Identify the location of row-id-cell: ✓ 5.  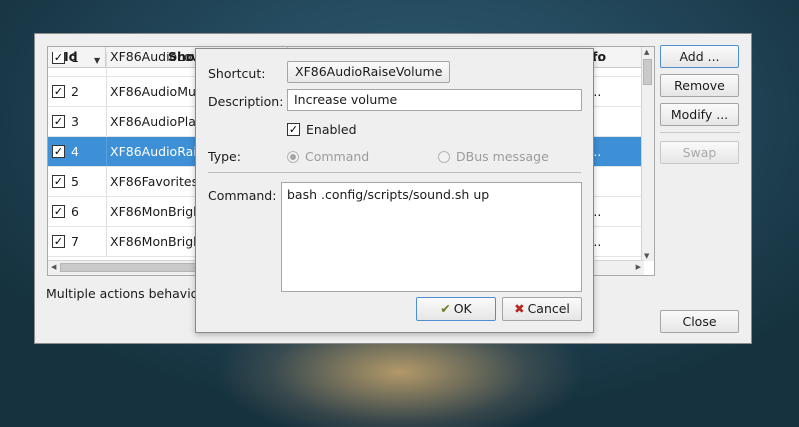
(79, 181).